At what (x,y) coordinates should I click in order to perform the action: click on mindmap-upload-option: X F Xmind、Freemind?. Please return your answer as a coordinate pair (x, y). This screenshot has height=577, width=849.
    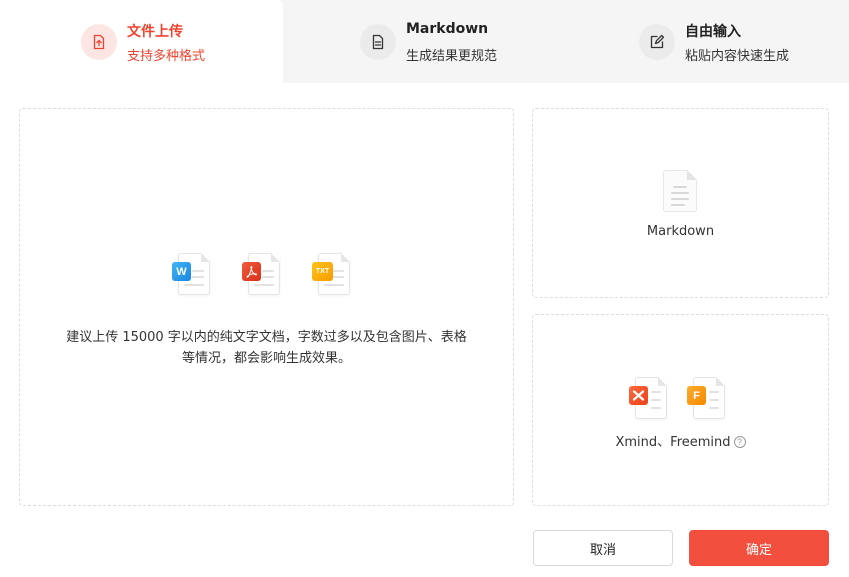
    Looking at the image, I should click on (680, 410).